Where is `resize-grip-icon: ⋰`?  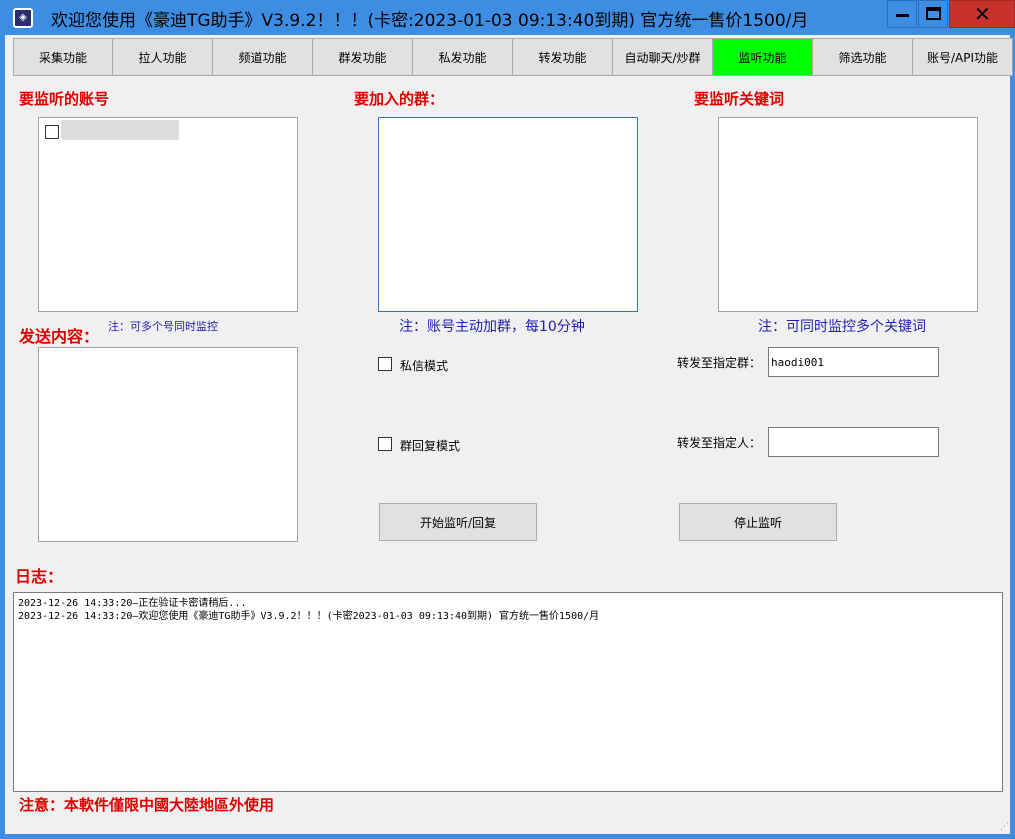
resize-grip-icon: ⋰ is located at coordinates (1005, 827).